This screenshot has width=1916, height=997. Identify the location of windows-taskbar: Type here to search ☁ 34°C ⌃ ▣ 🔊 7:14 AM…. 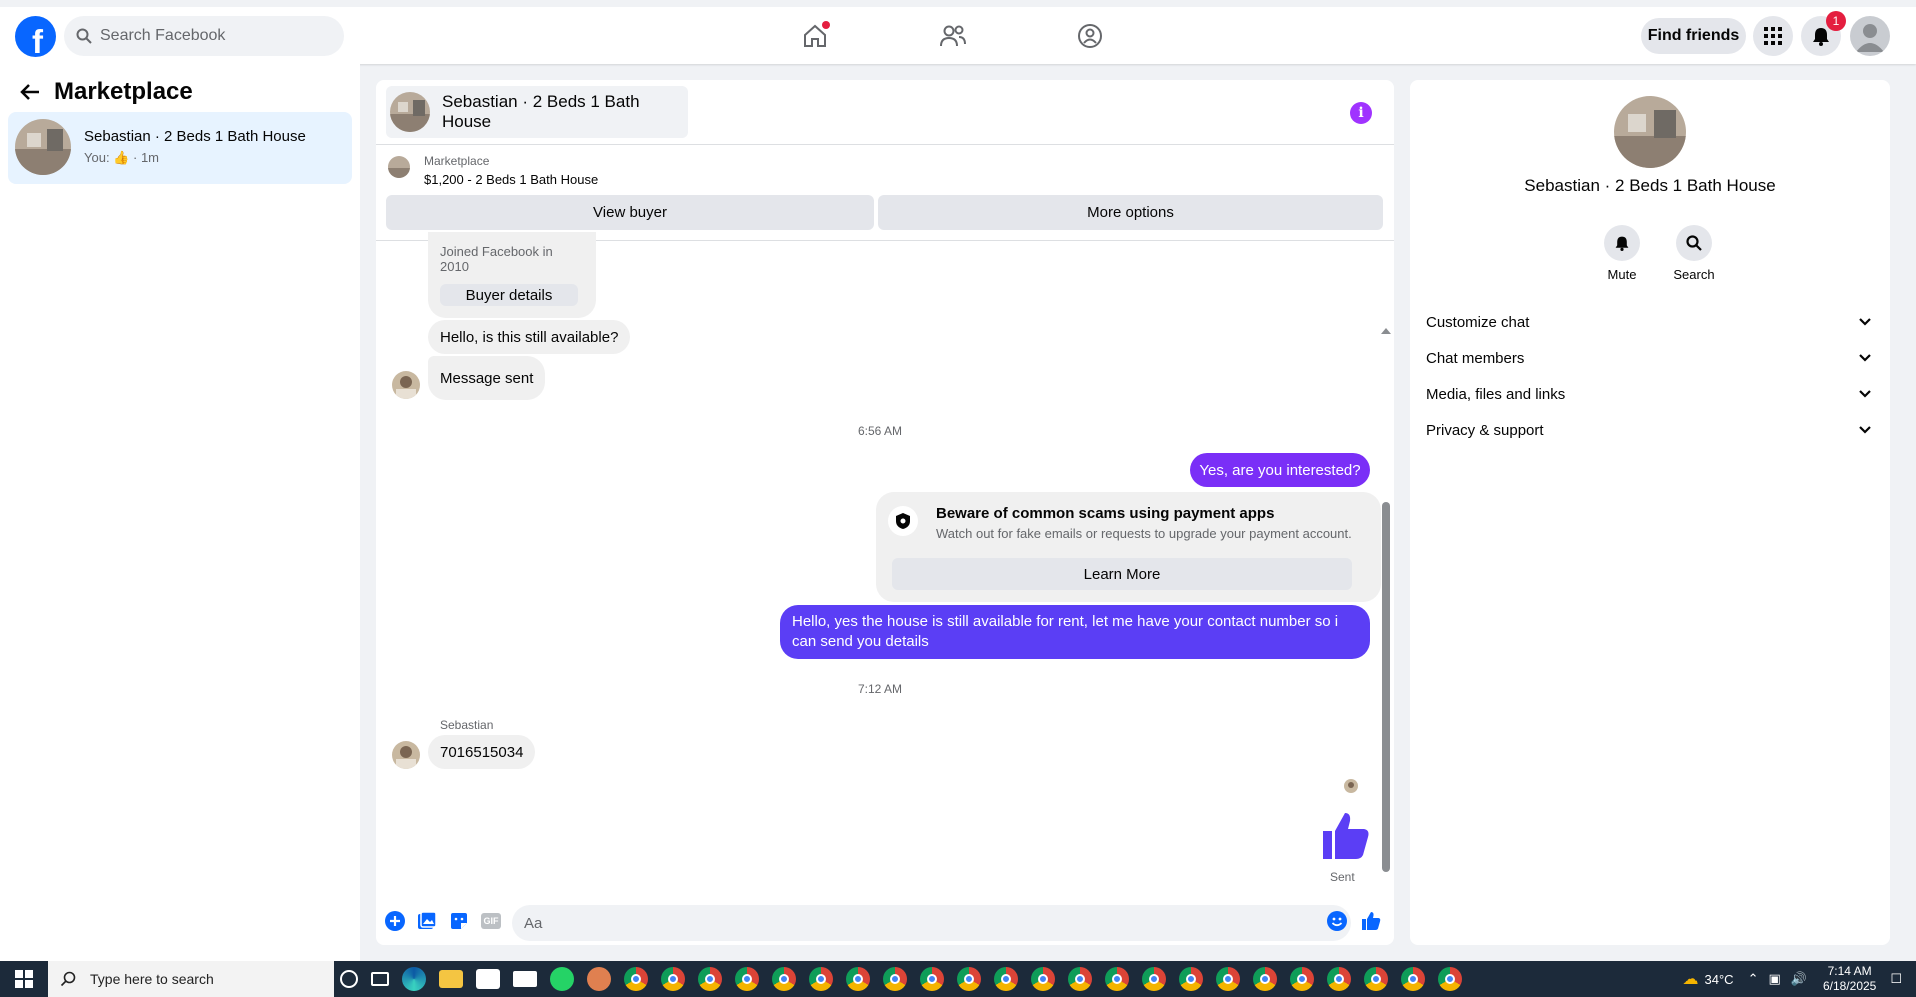
(958, 979).